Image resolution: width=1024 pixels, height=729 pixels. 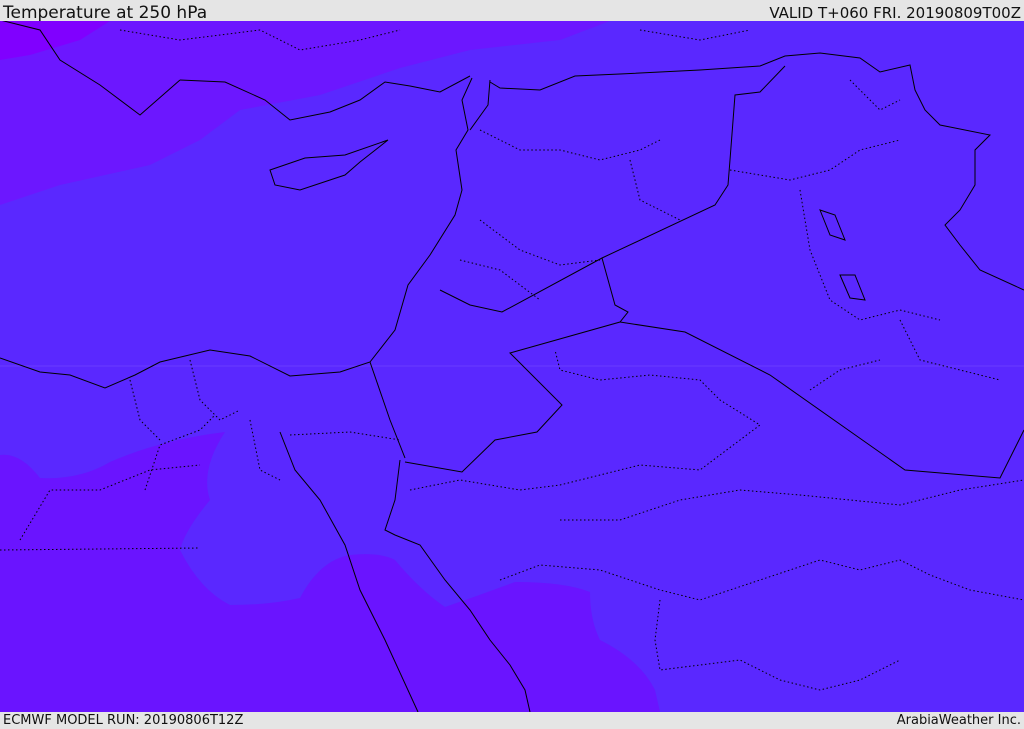 I want to click on map-title: Temperature at 250 hPa, so click(x=105, y=13).